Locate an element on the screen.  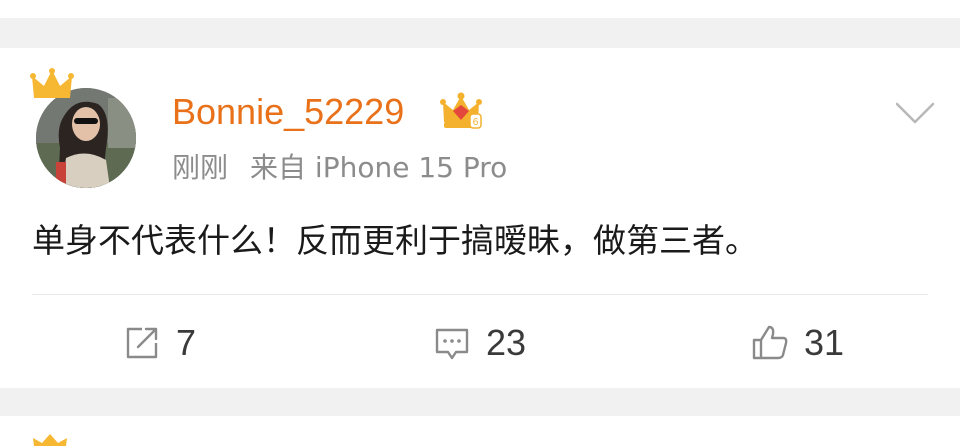
post-meta: 刚刚 来自 iPhone 15 Pro is located at coordinates (339, 168).